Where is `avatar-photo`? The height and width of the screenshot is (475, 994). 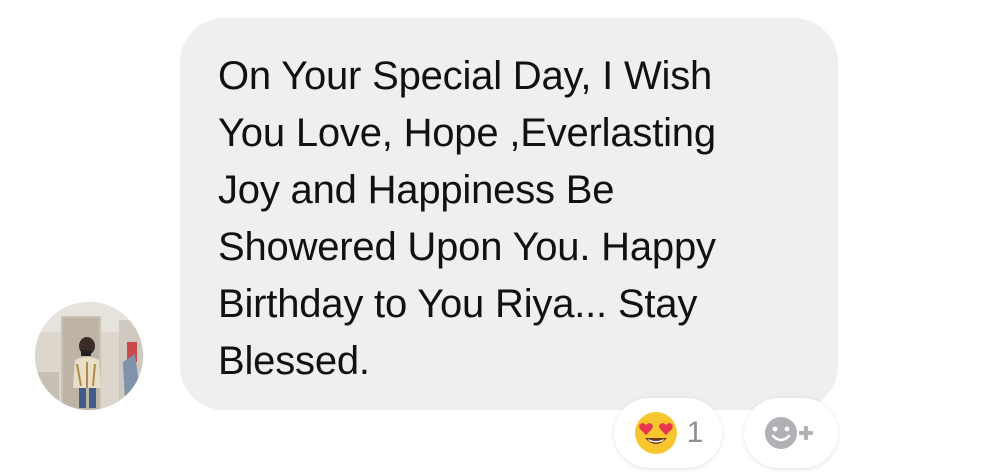 avatar-photo is located at coordinates (89, 356).